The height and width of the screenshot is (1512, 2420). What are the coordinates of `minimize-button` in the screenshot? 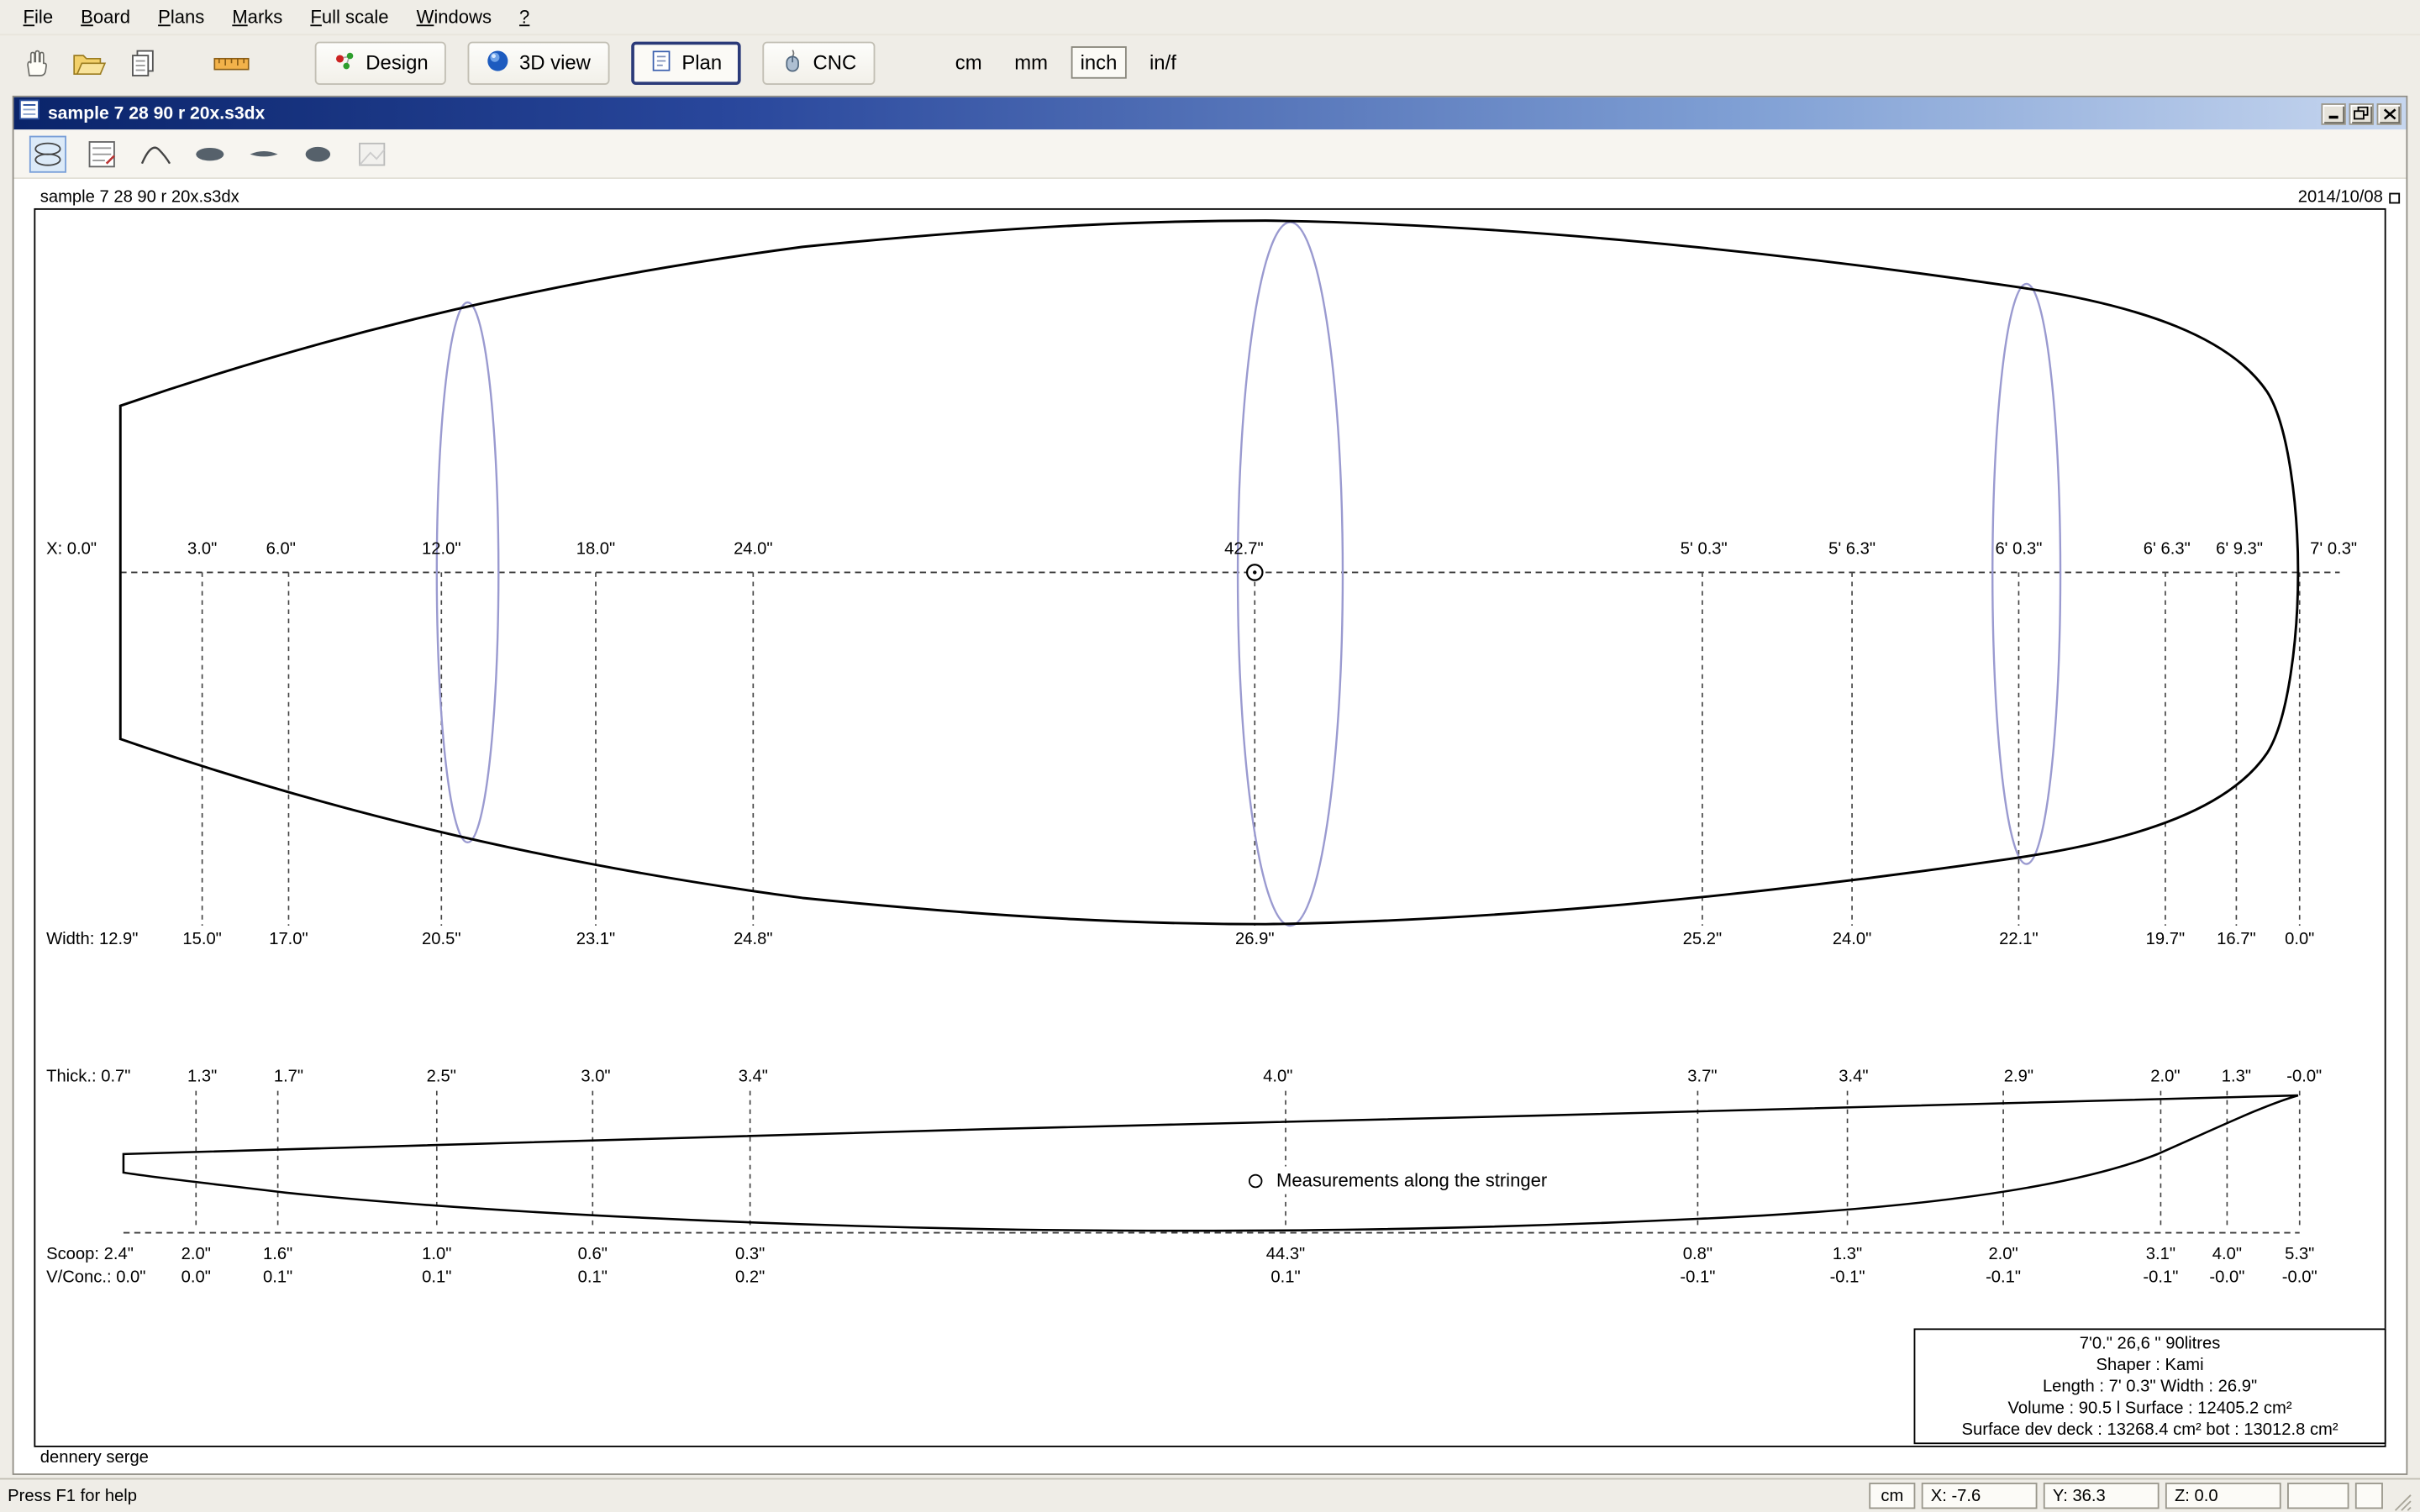 It's located at (2333, 113).